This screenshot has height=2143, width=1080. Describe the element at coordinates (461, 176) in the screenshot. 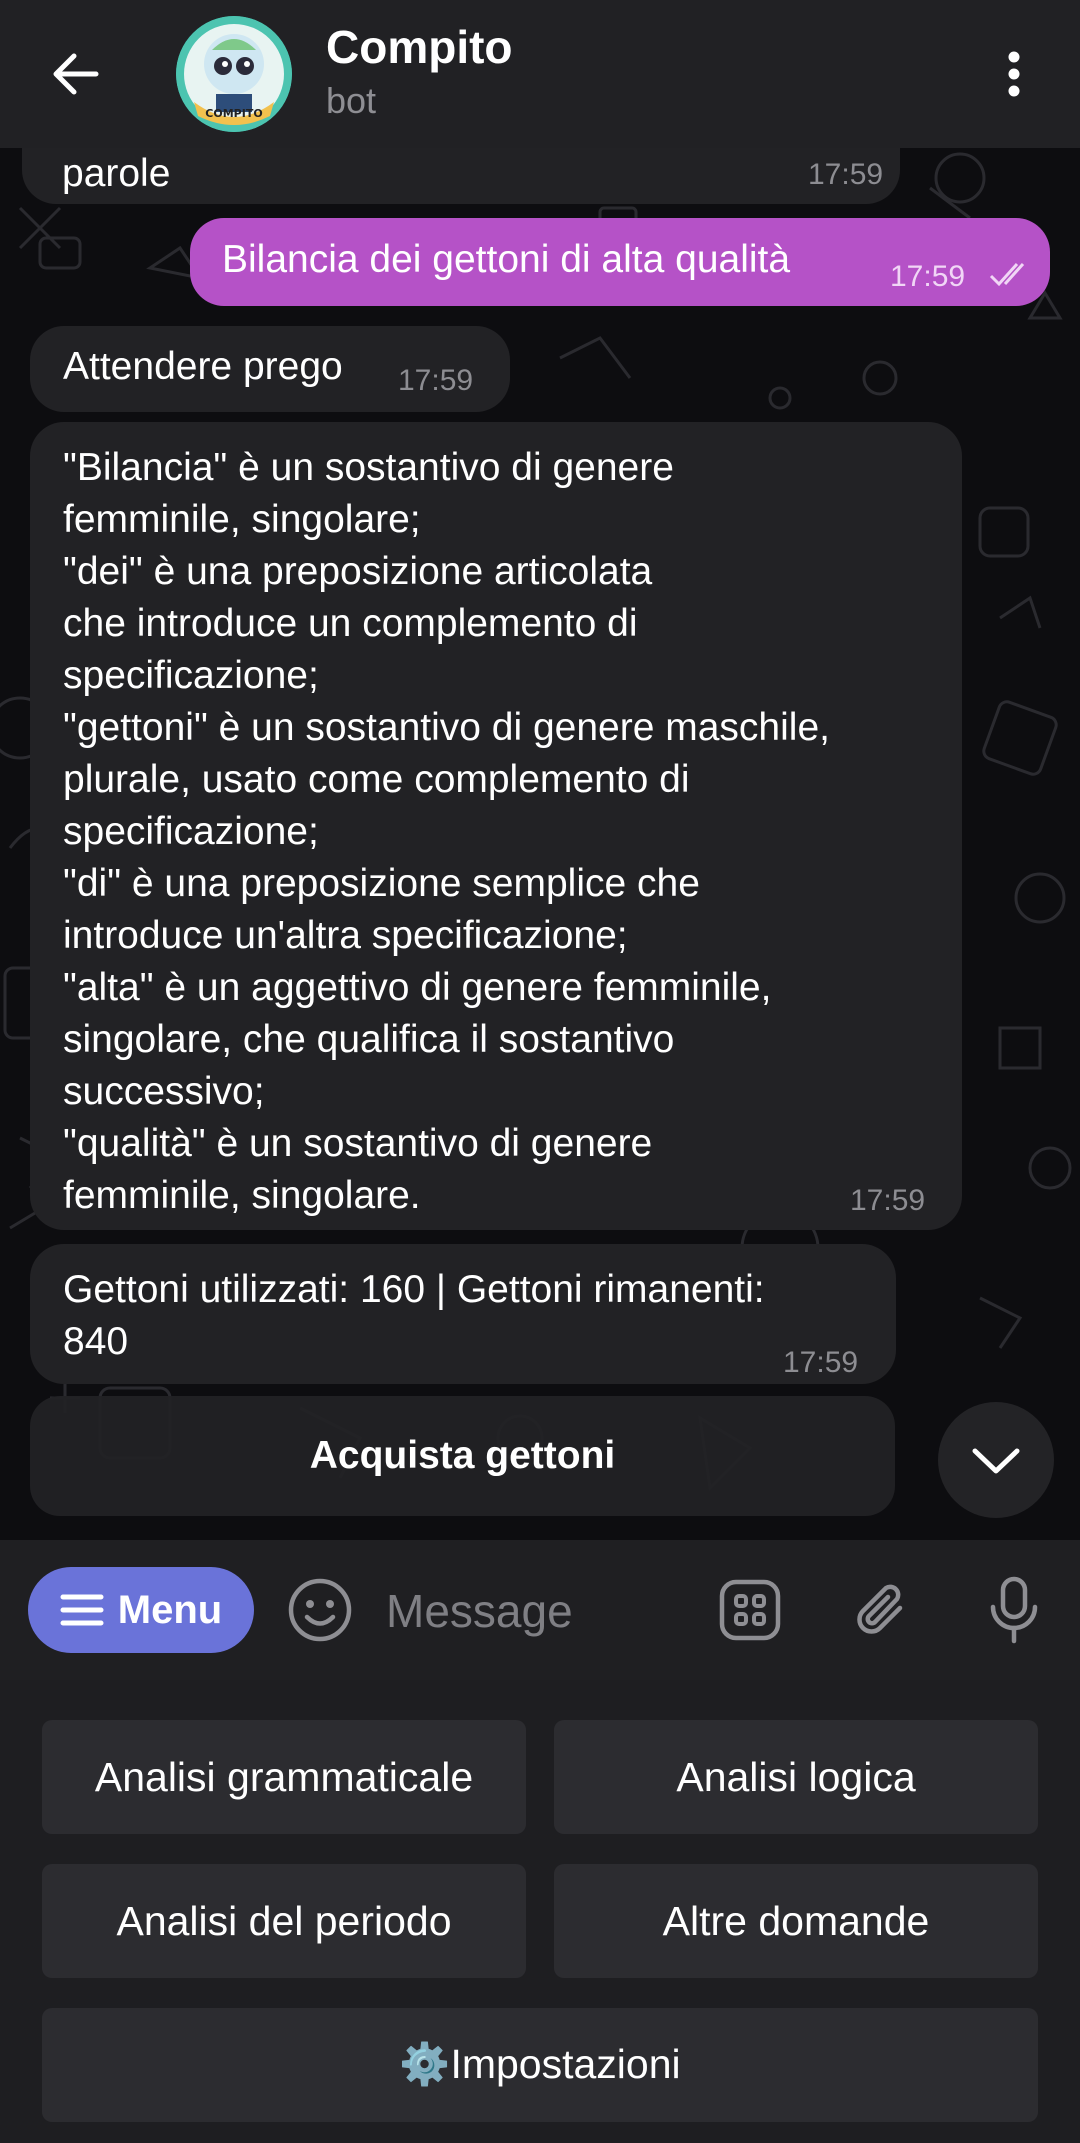

I see `message-bubble-incoming: parole 17:59` at that location.